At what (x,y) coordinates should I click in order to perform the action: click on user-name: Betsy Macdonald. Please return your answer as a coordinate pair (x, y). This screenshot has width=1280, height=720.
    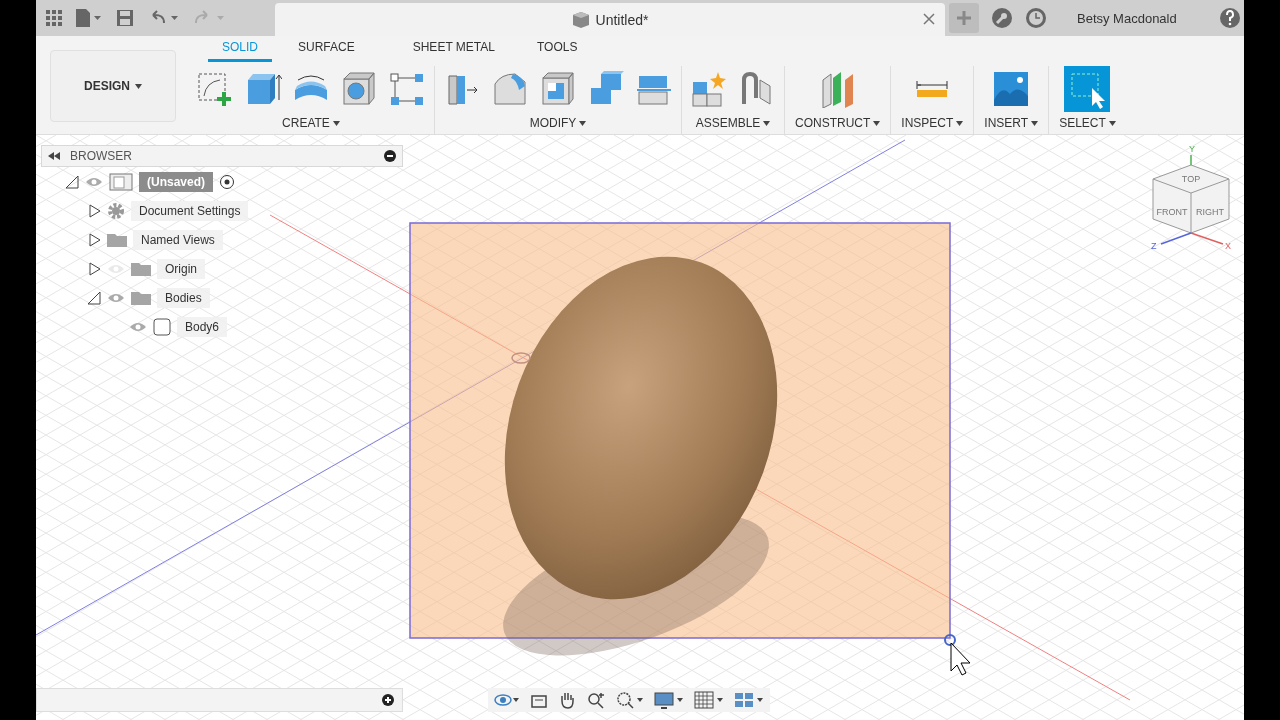
    Looking at the image, I should click on (1127, 18).